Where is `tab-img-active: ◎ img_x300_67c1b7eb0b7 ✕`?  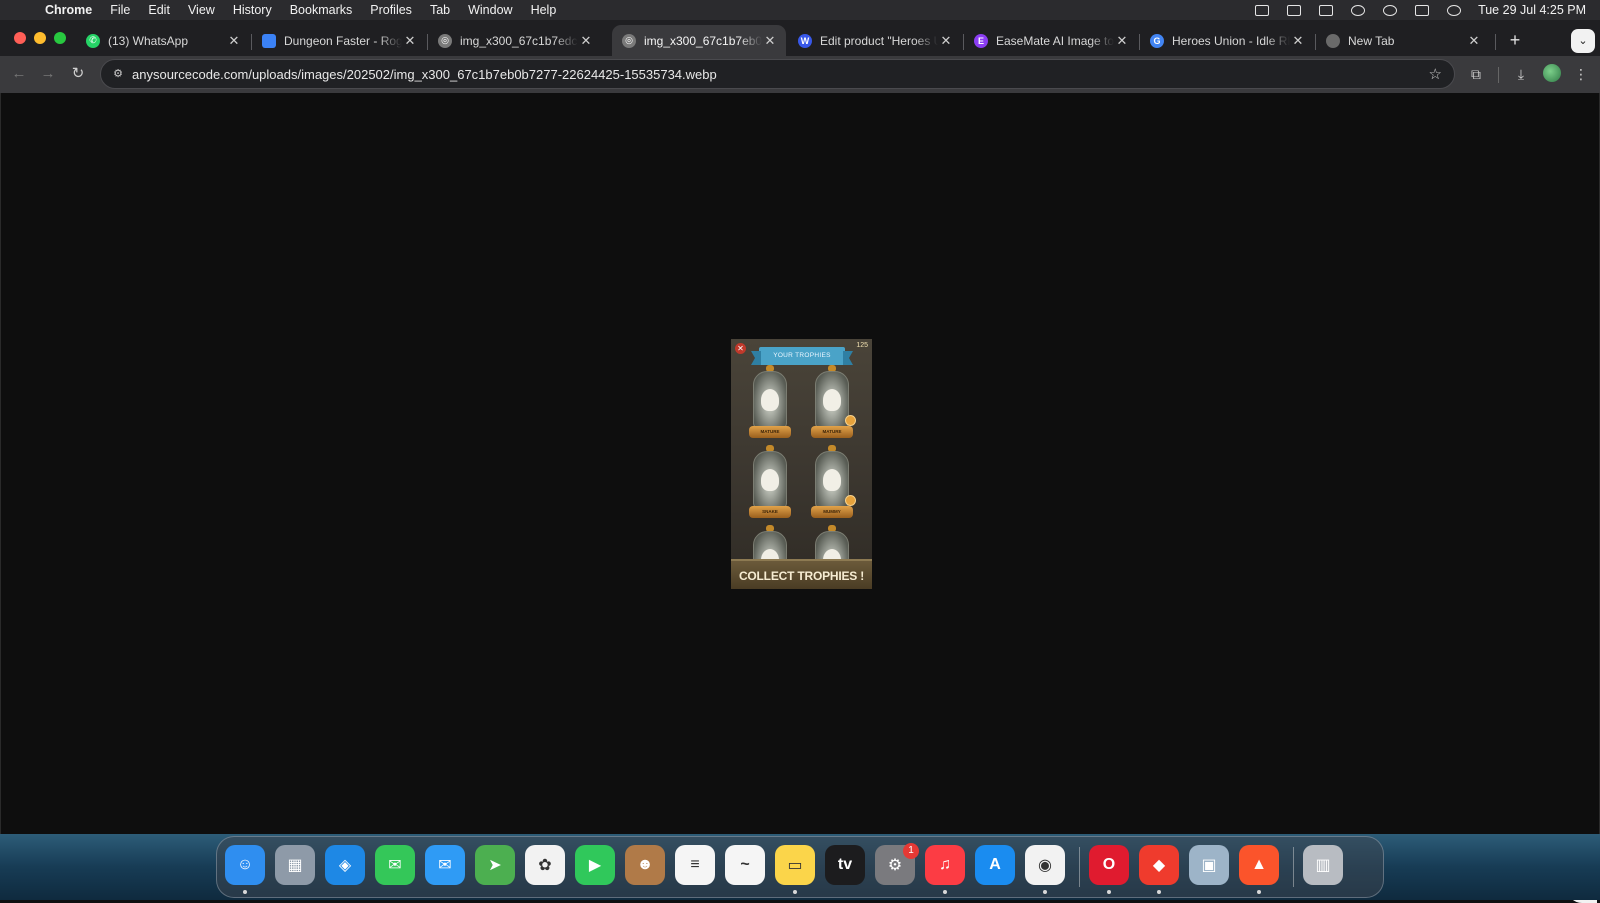
tab-img-active: ◎ img_x300_67c1b7eb0b7 ✕ is located at coordinates (699, 40).